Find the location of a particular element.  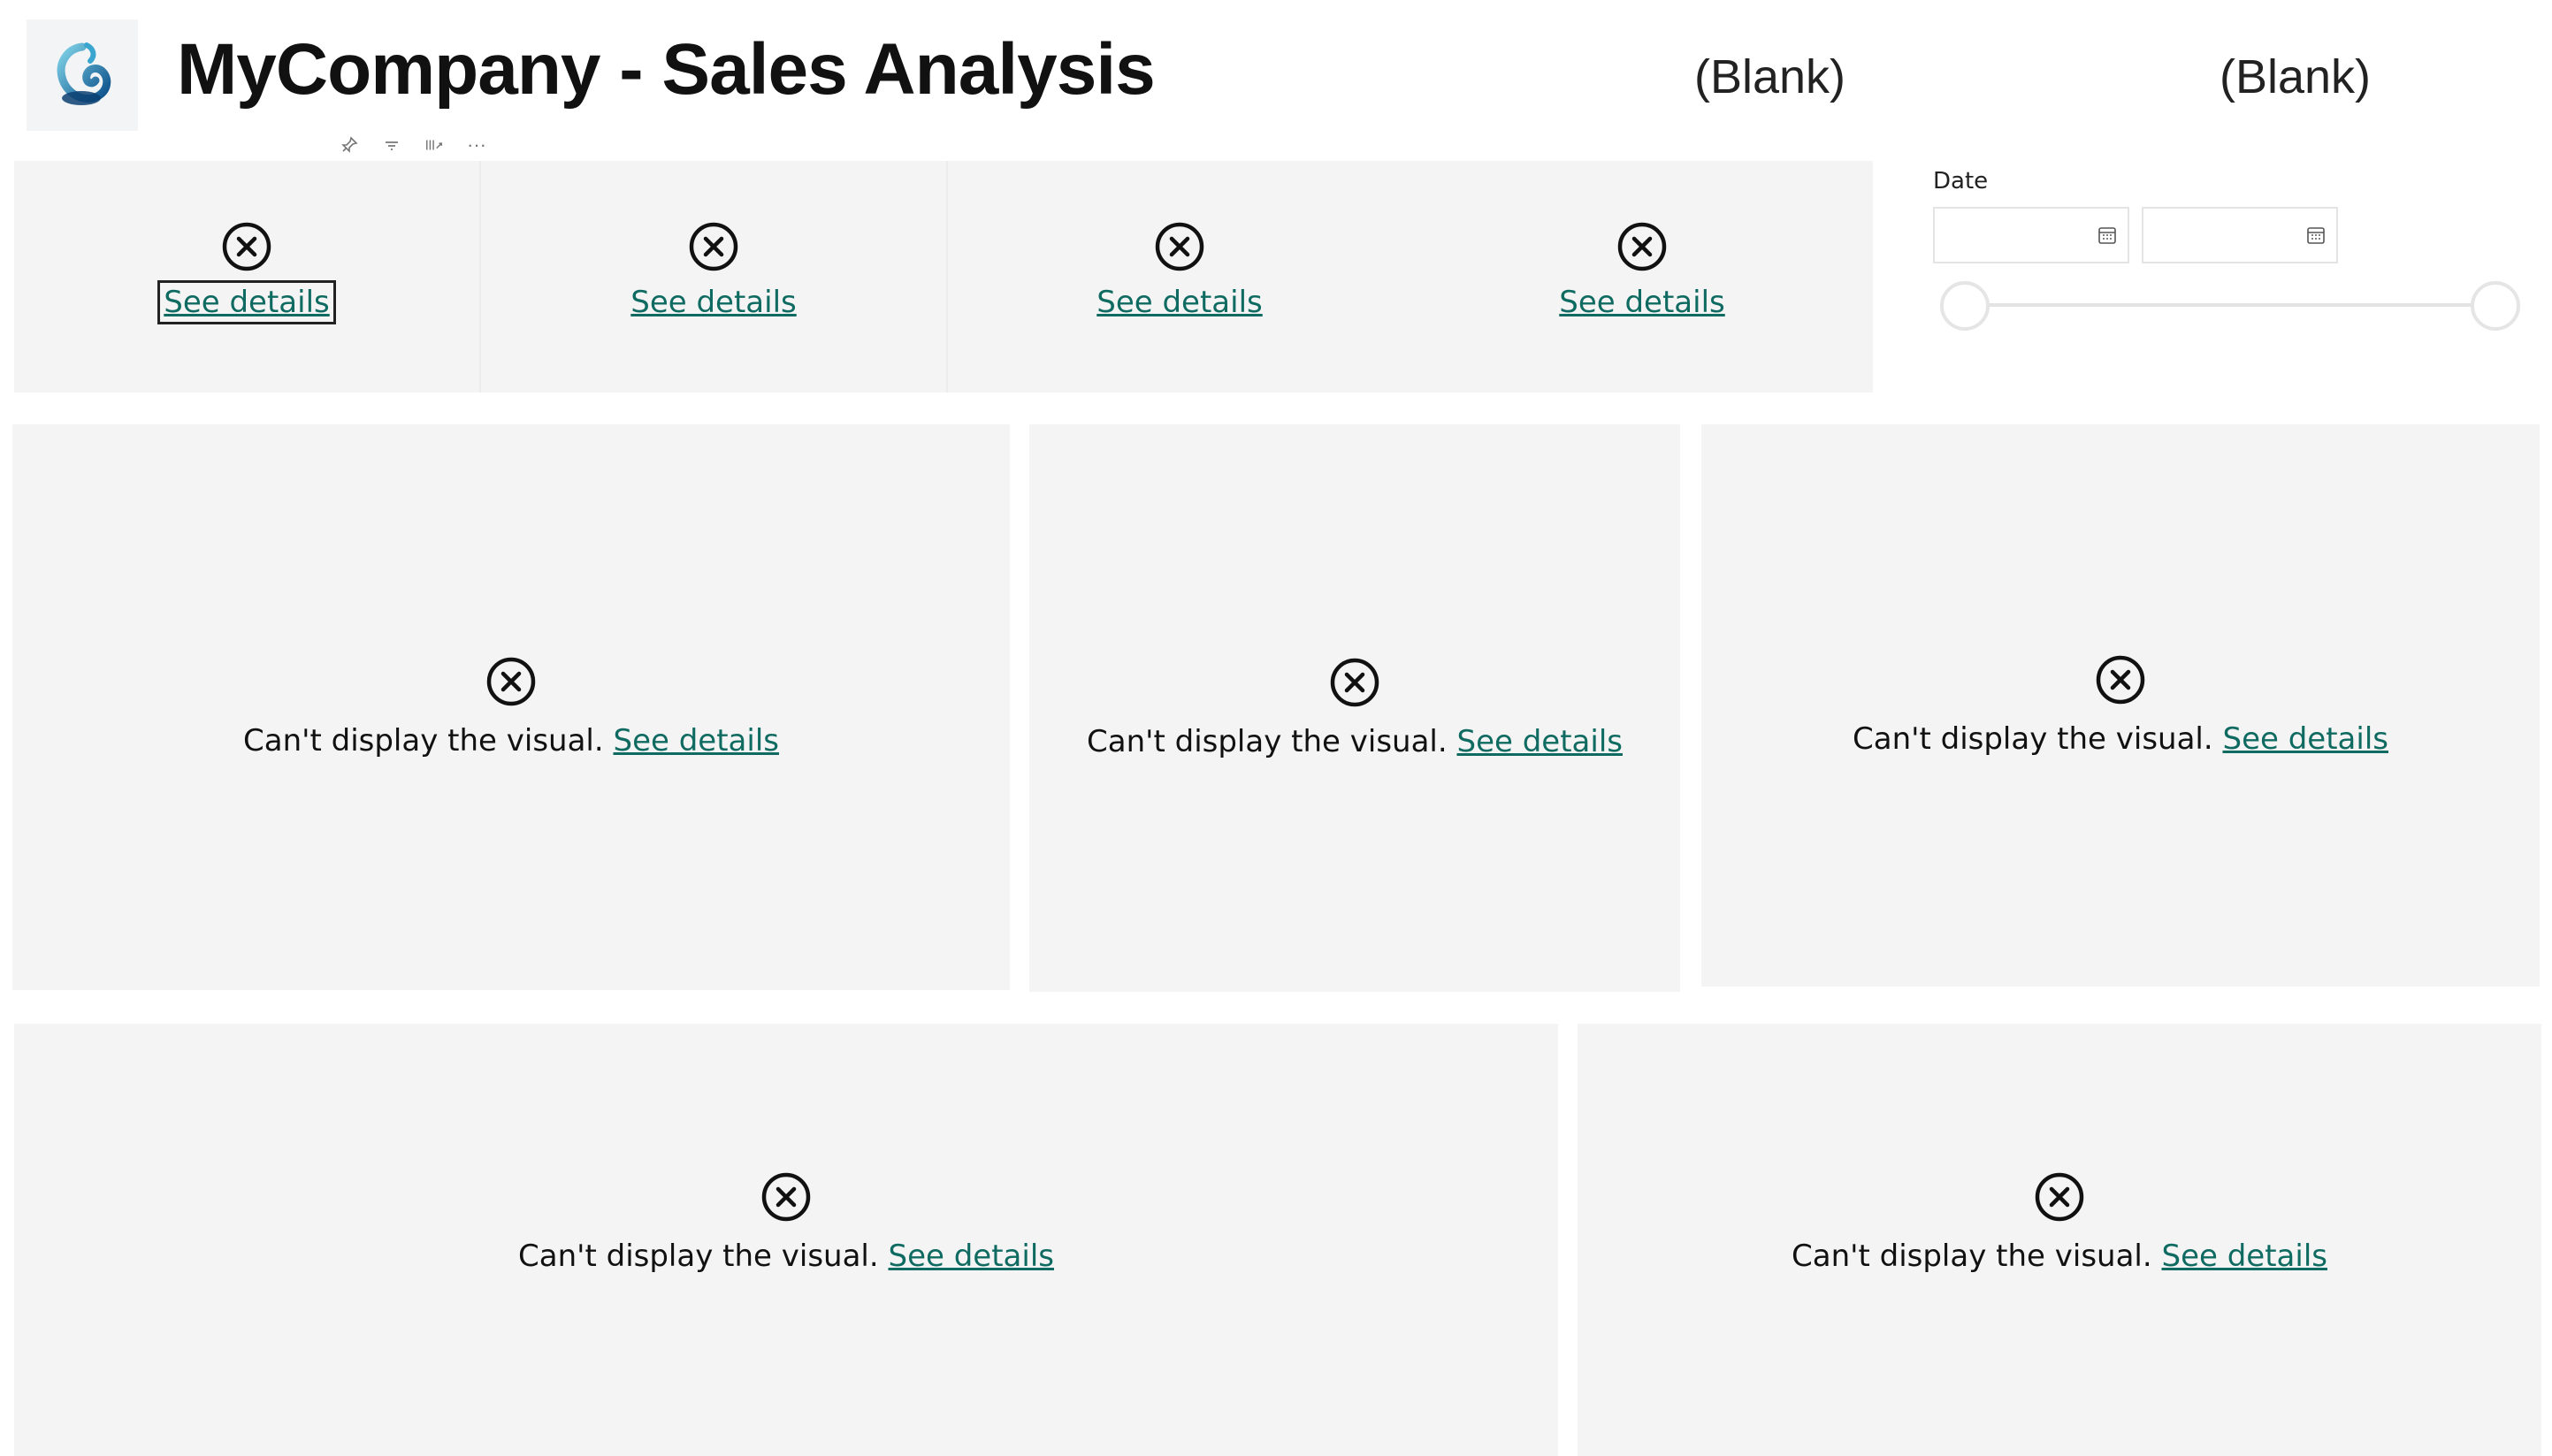

logo-swirl-icon is located at coordinates (84, 73).